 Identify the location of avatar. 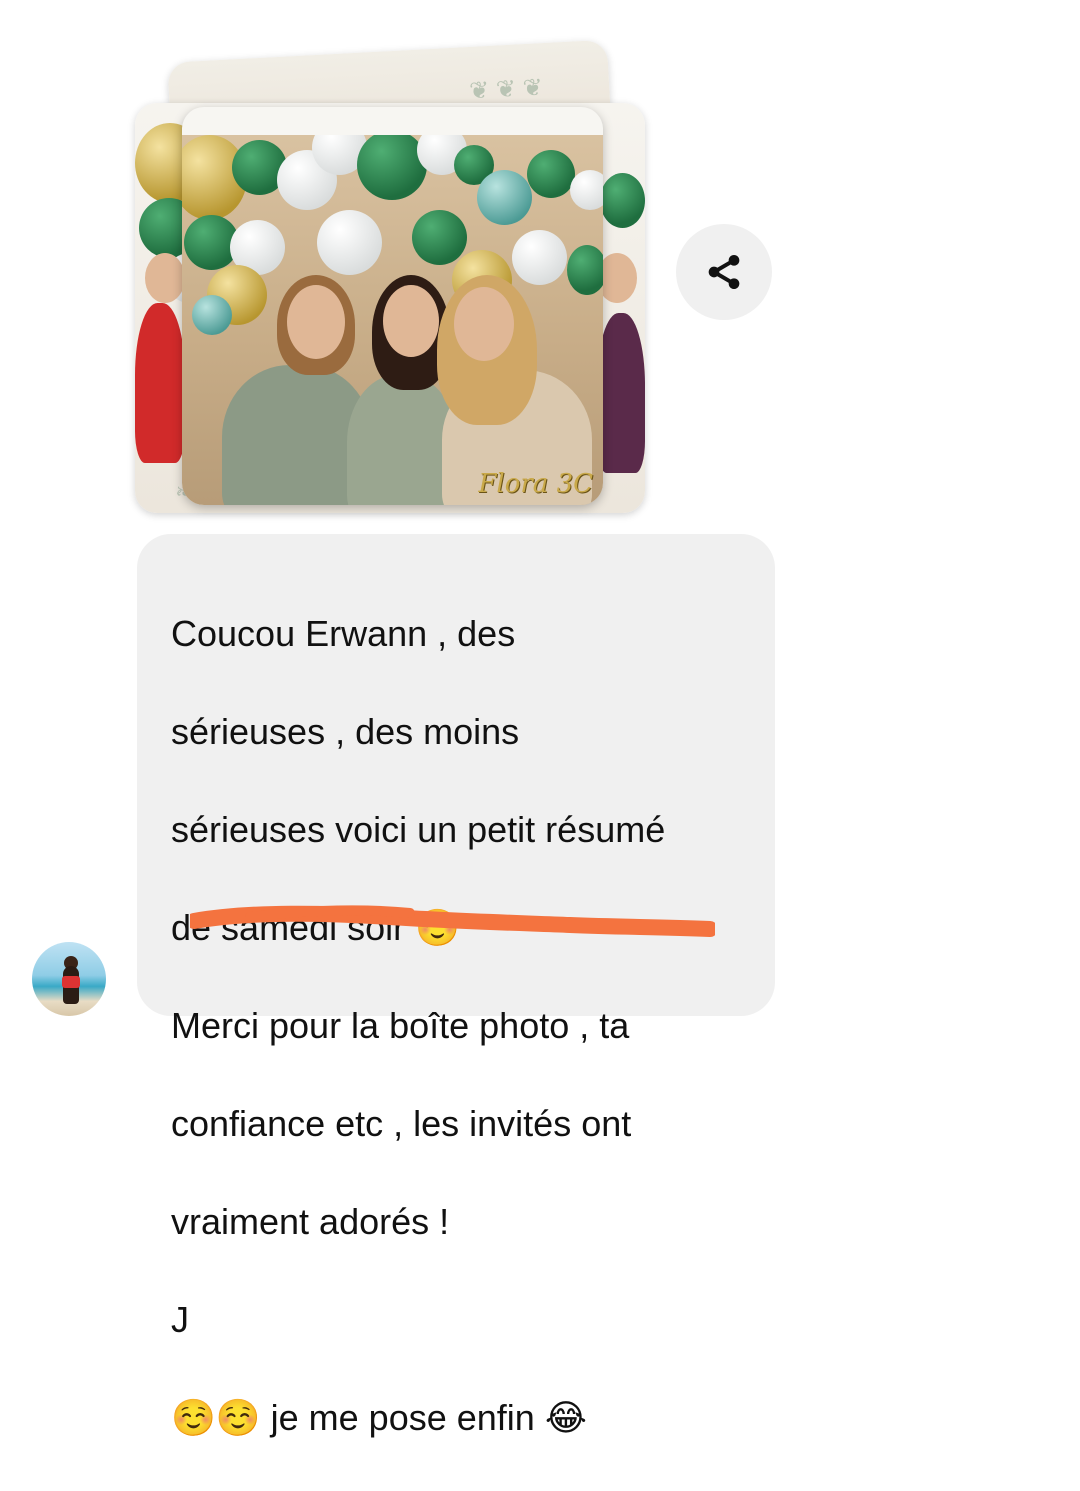
(69, 979).